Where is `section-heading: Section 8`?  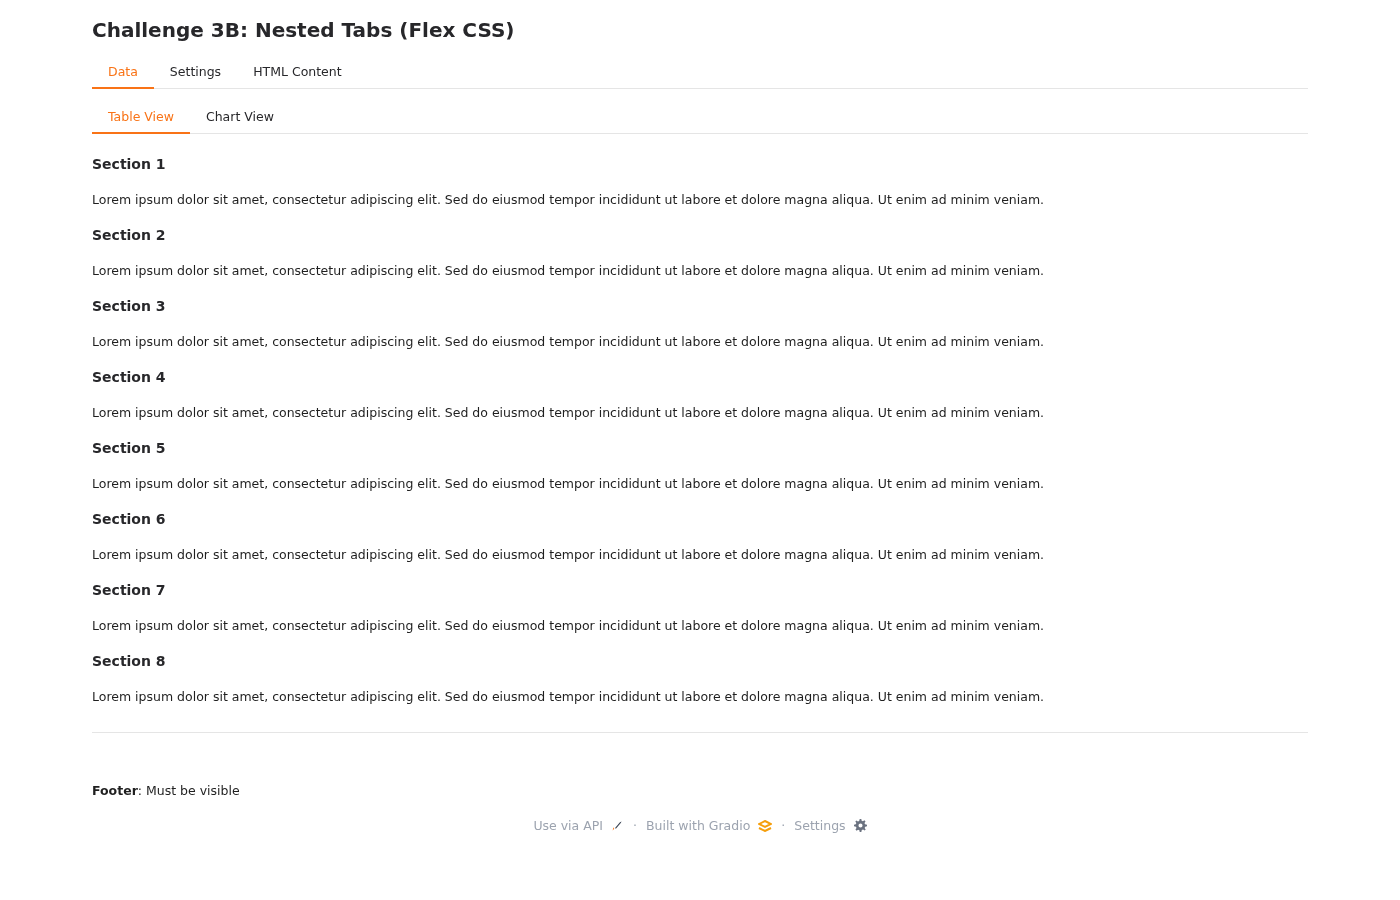
section-heading: Section 8 is located at coordinates (129, 661).